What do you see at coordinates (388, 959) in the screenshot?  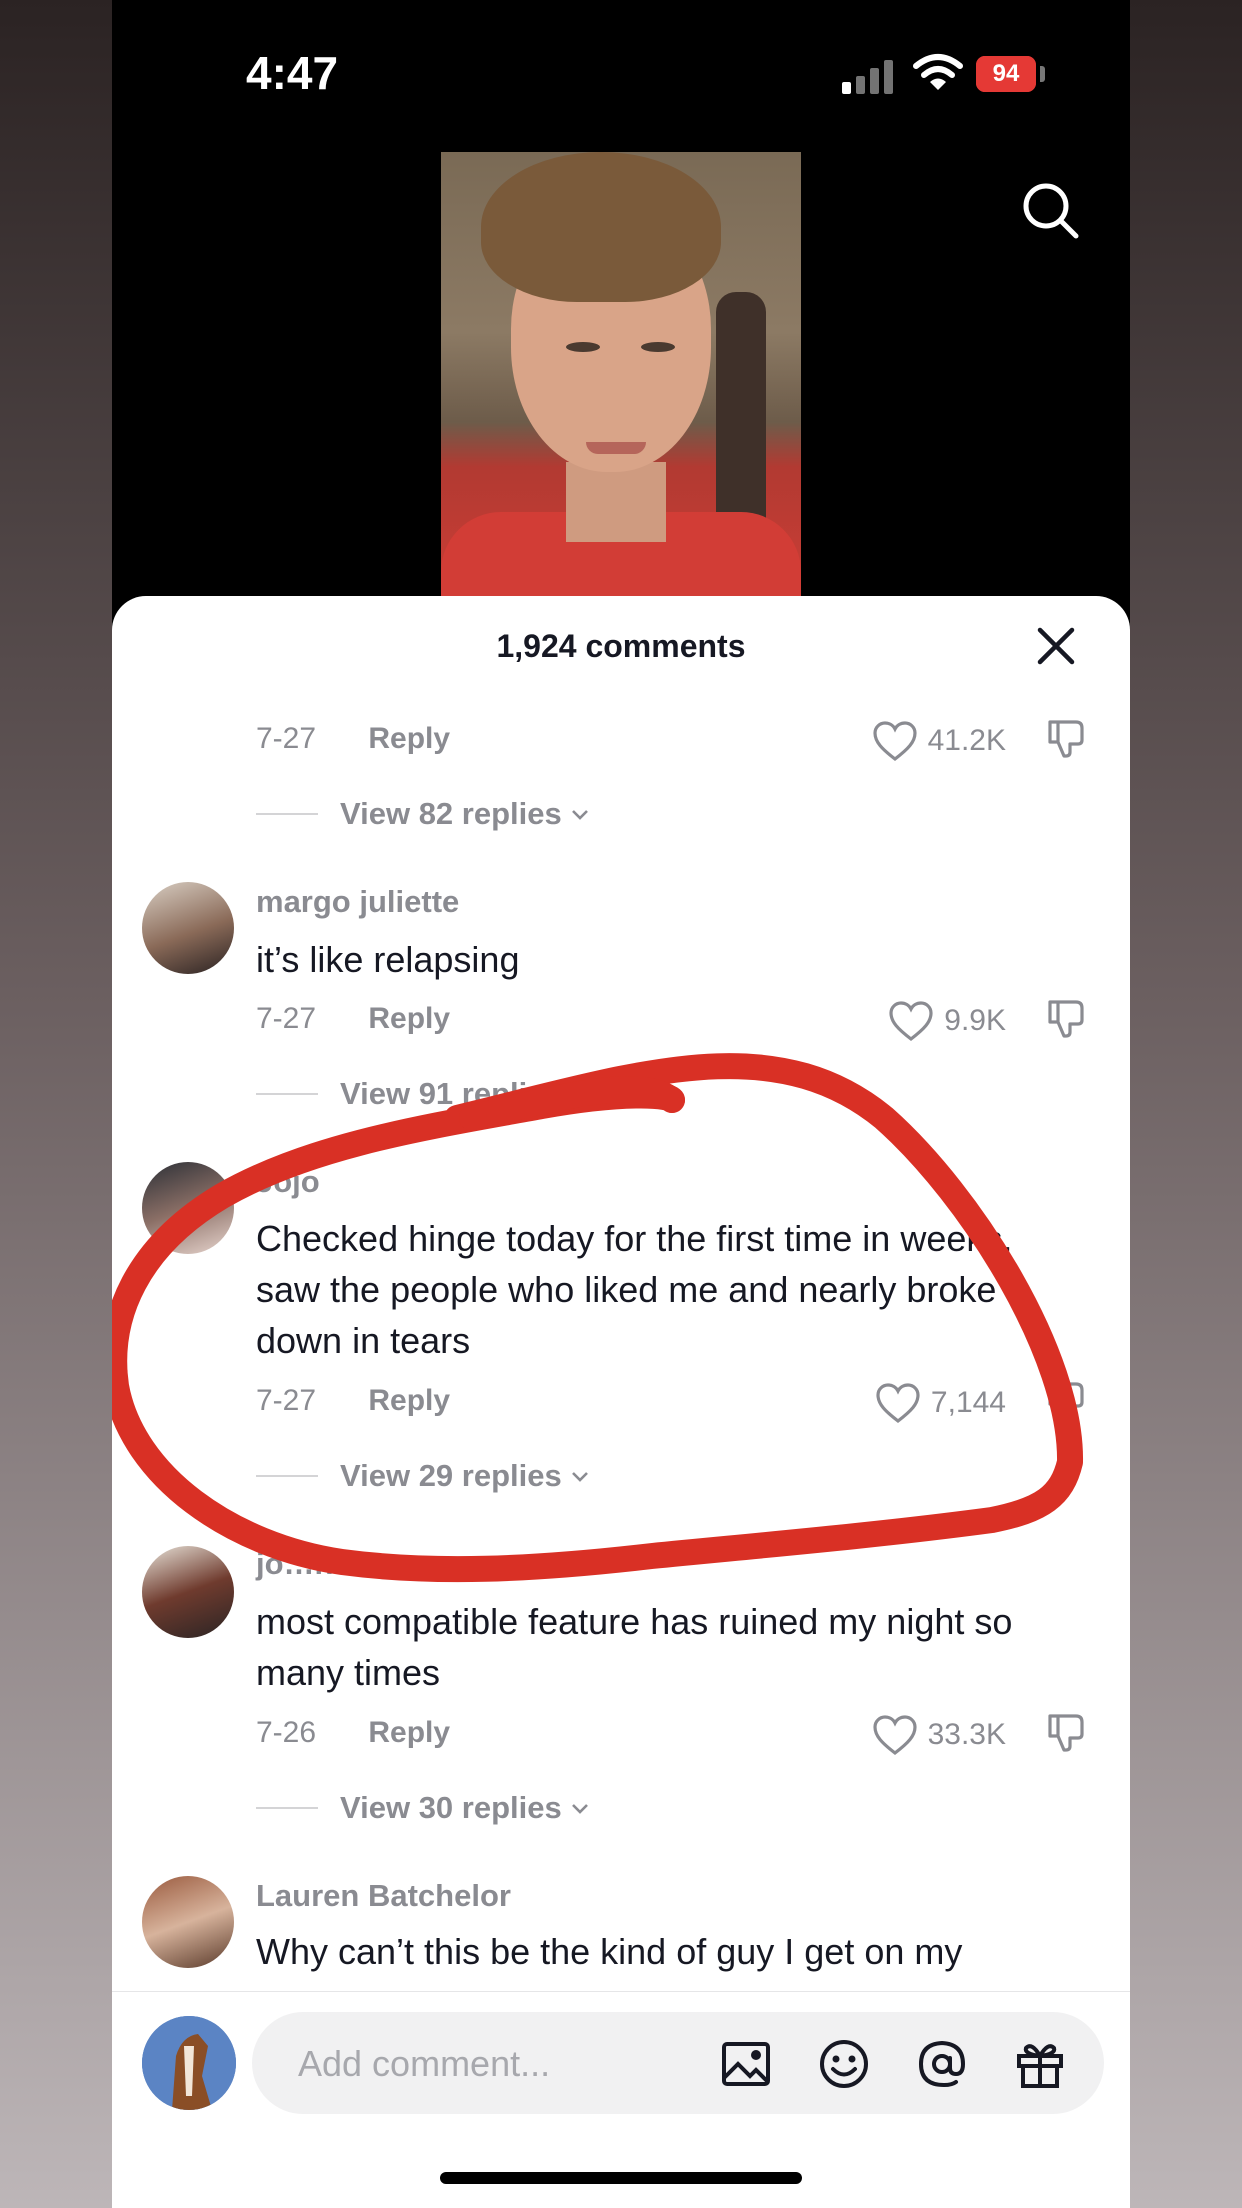 I see `comment-text: it’s like relapsing` at bounding box center [388, 959].